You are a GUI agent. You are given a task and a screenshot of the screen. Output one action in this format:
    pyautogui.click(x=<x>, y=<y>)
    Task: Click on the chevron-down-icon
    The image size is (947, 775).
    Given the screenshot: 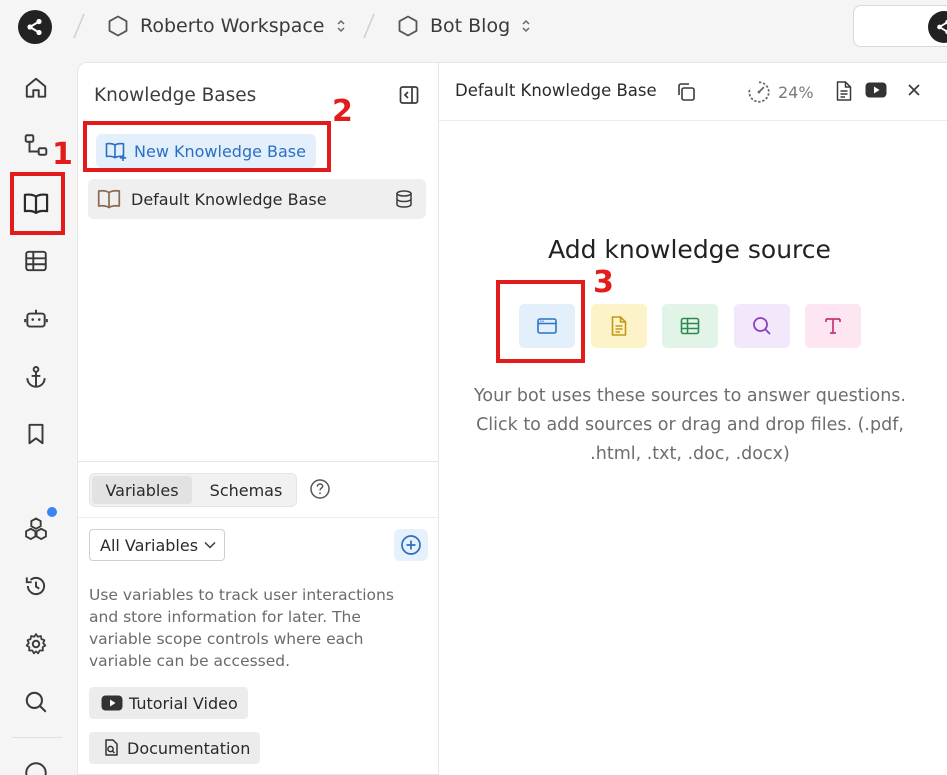 What is the action you would take?
    pyautogui.click(x=210, y=545)
    